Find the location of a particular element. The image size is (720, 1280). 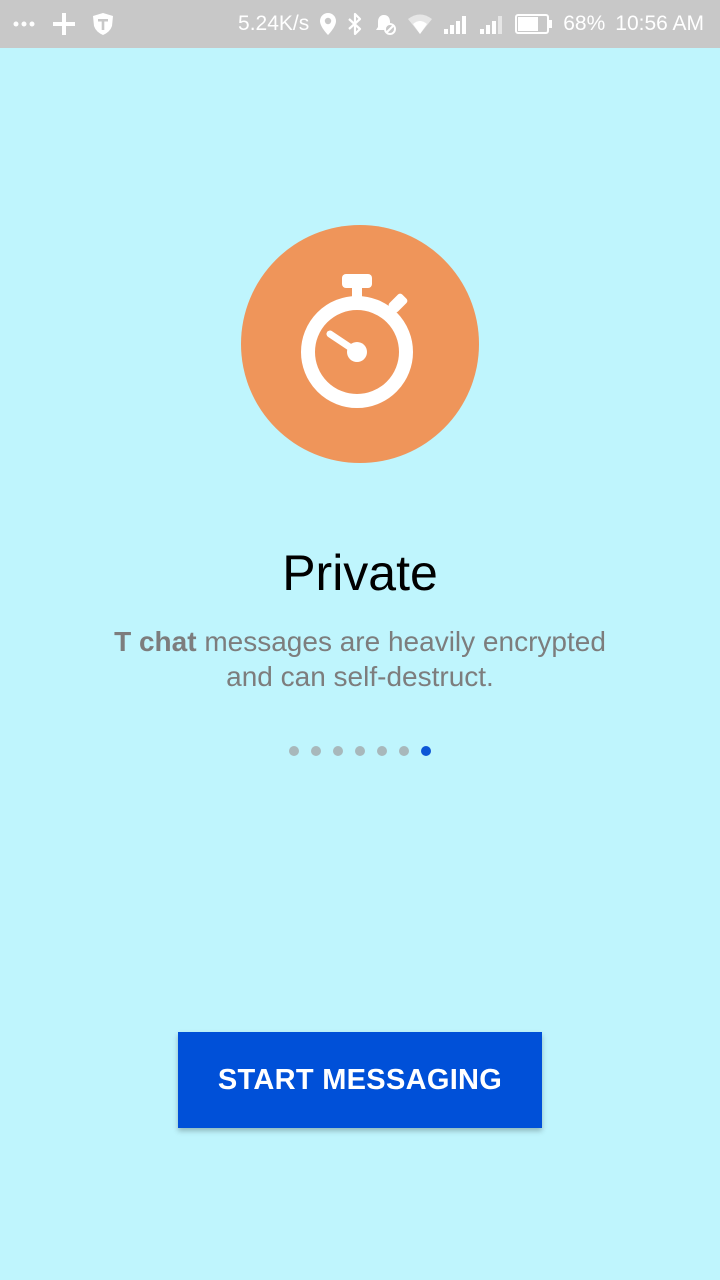

page-indicator is located at coordinates (360, 751).